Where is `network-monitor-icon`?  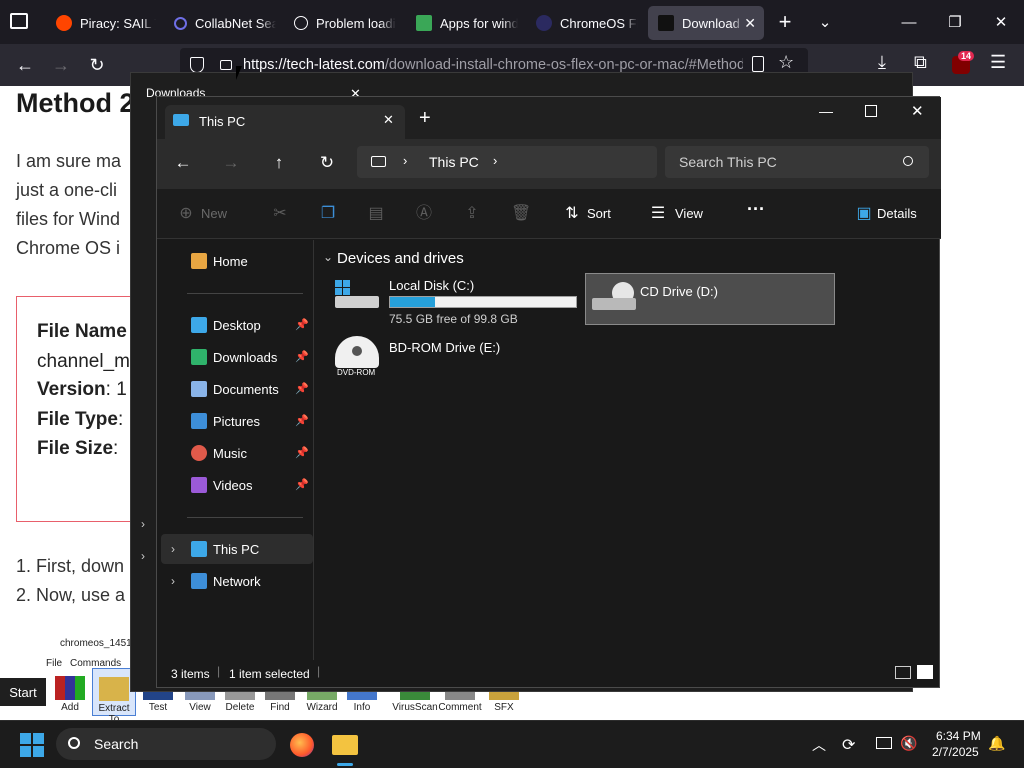
network-monitor-icon is located at coordinates (884, 743).